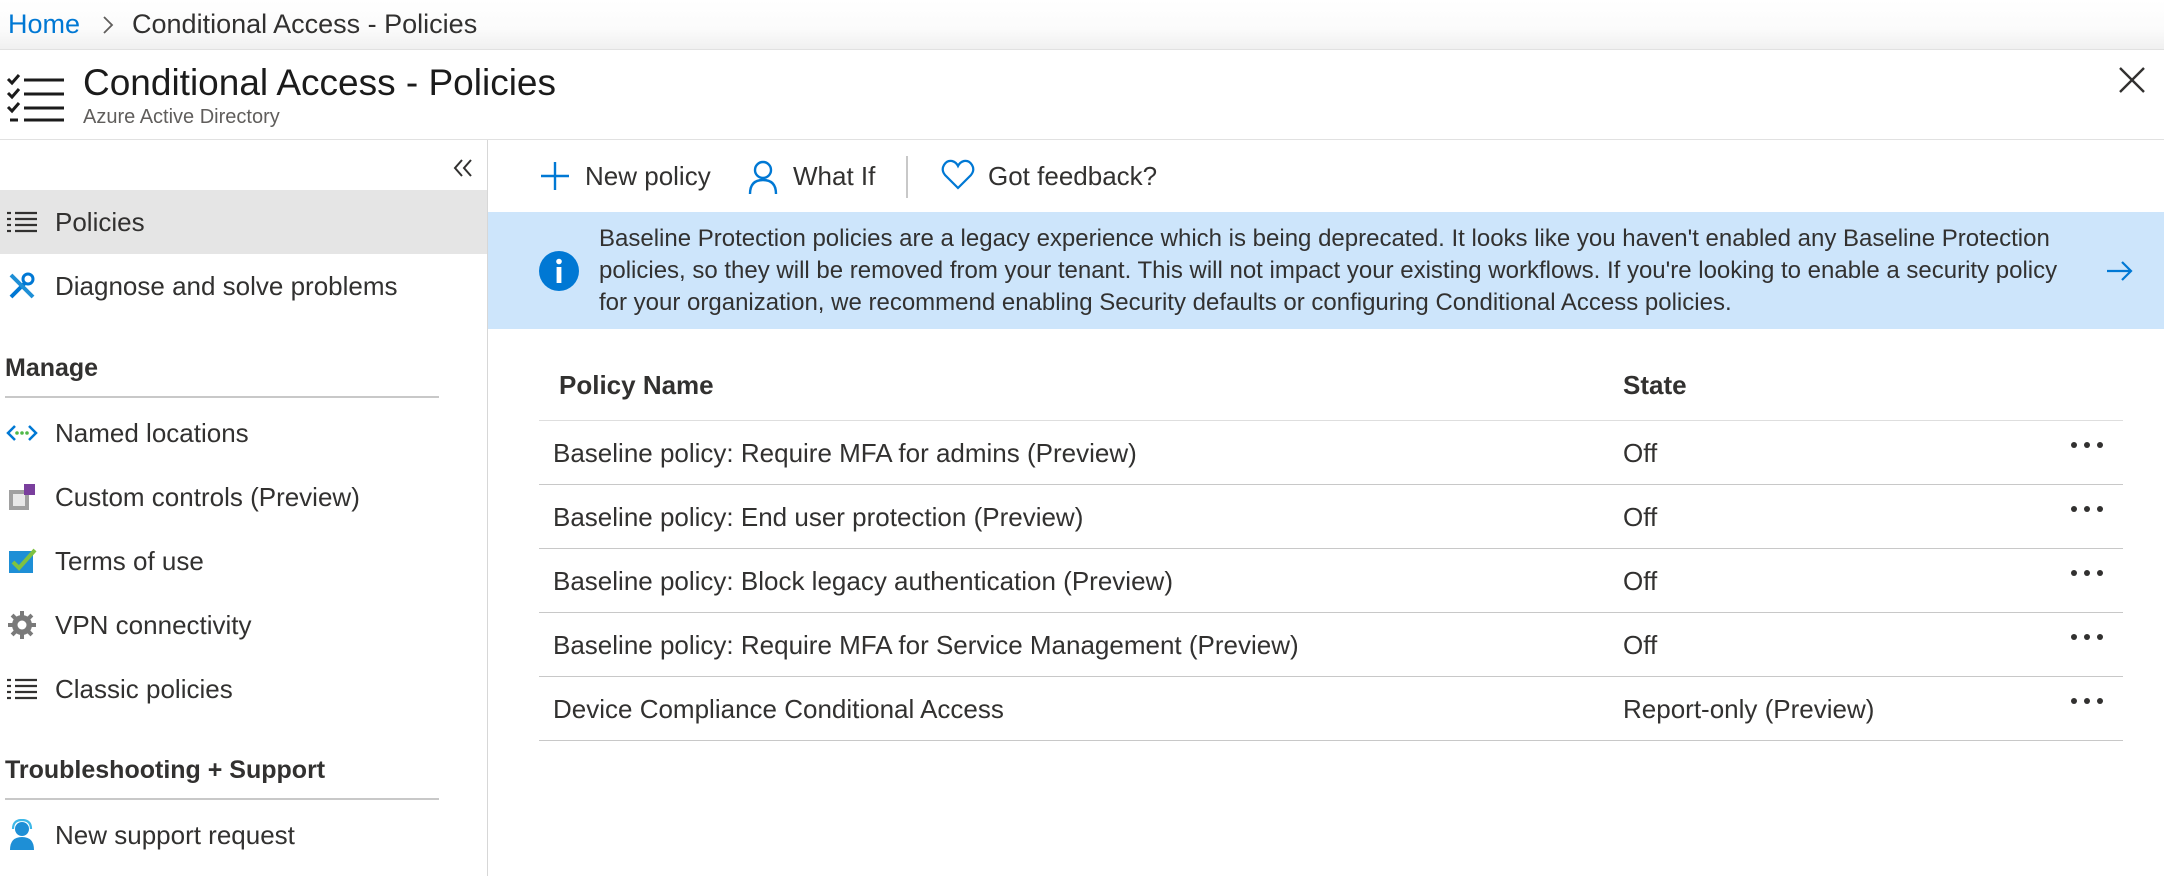 The image size is (2164, 876). Describe the element at coordinates (144, 688) in the screenshot. I see `sidebar-item-label: Classic policies` at that location.